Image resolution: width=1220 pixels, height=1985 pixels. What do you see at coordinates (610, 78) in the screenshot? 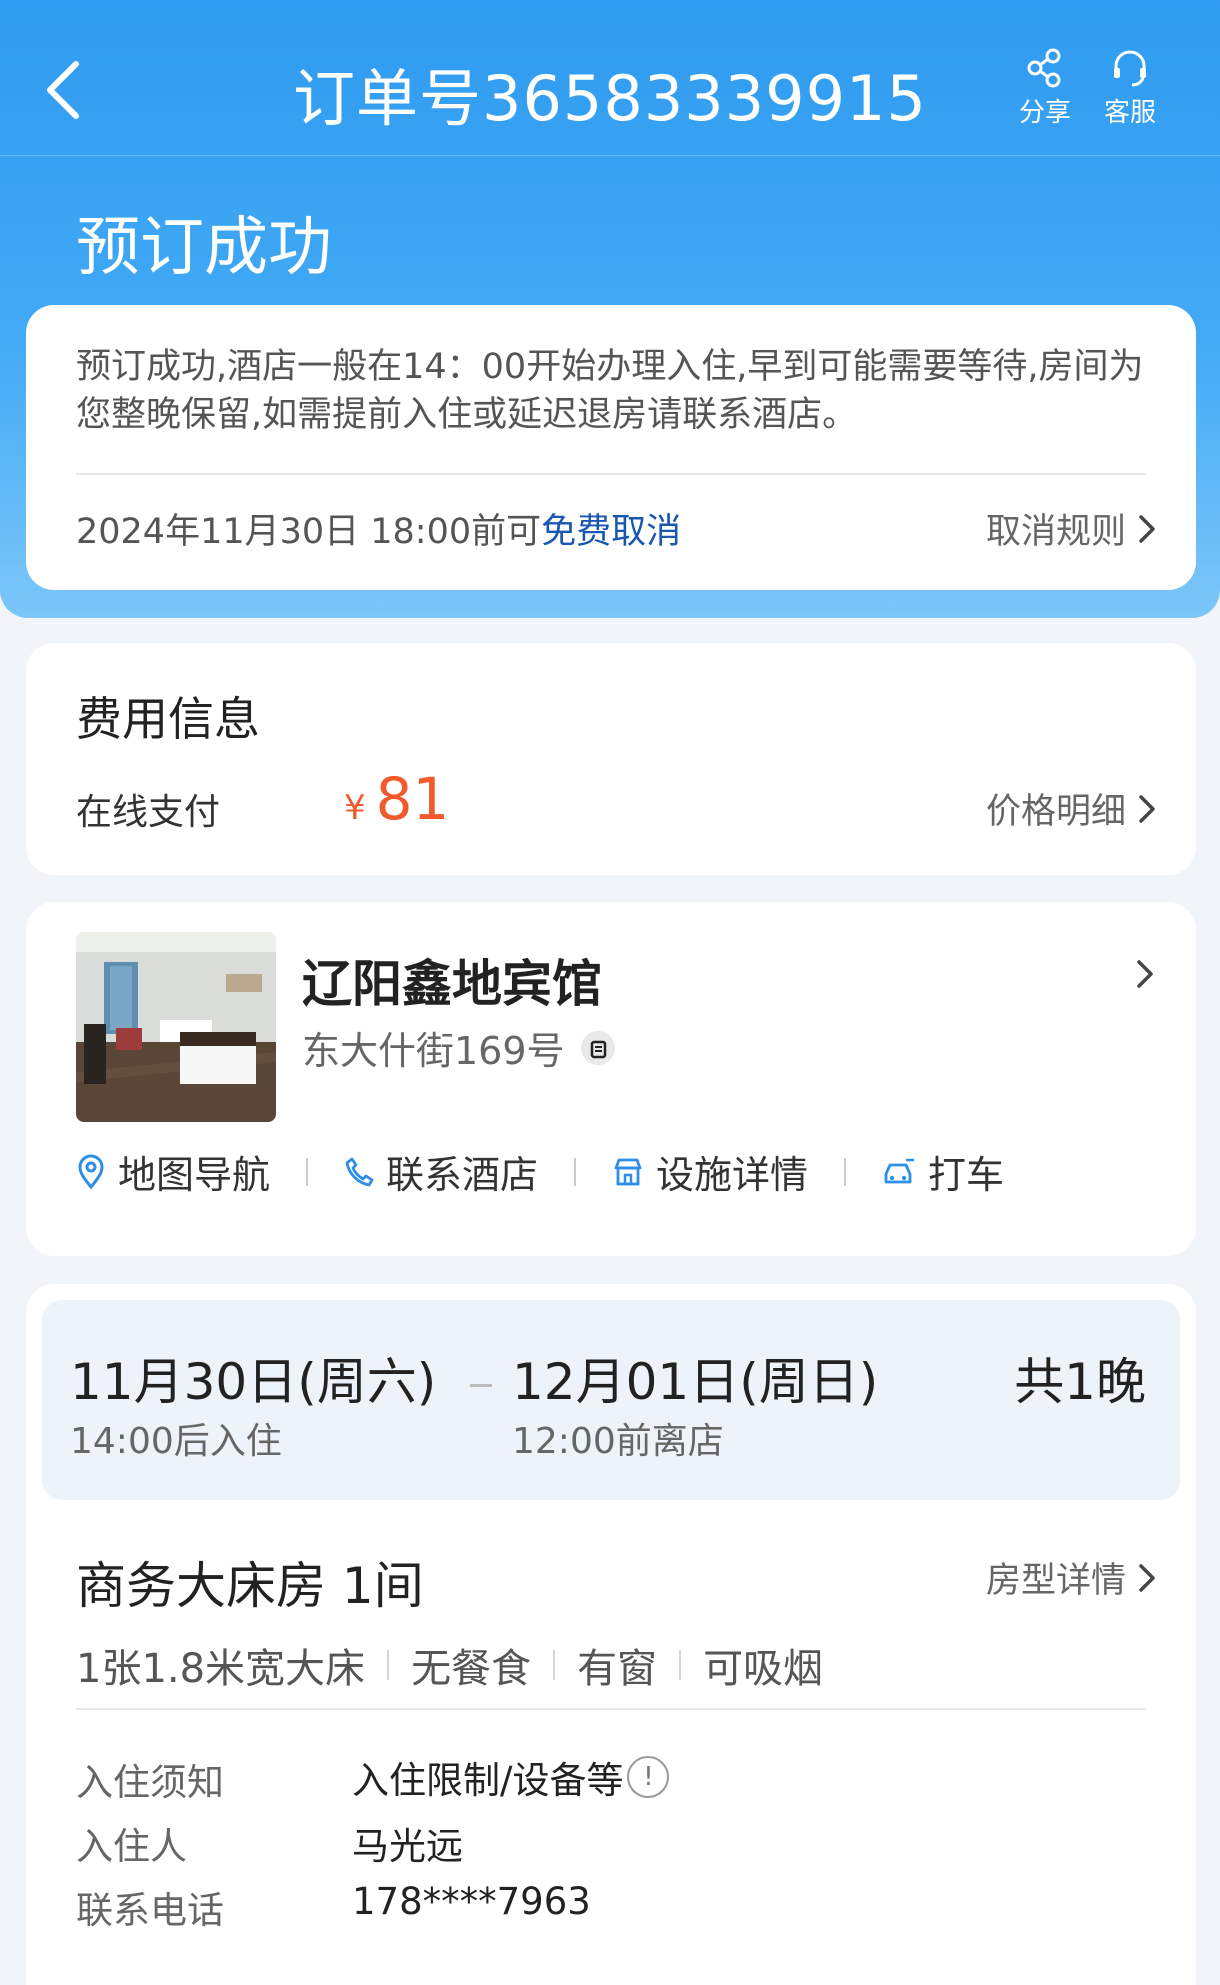
I see `navigation-bar: 订单号36583339915 分享 客服` at bounding box center [610, 78].